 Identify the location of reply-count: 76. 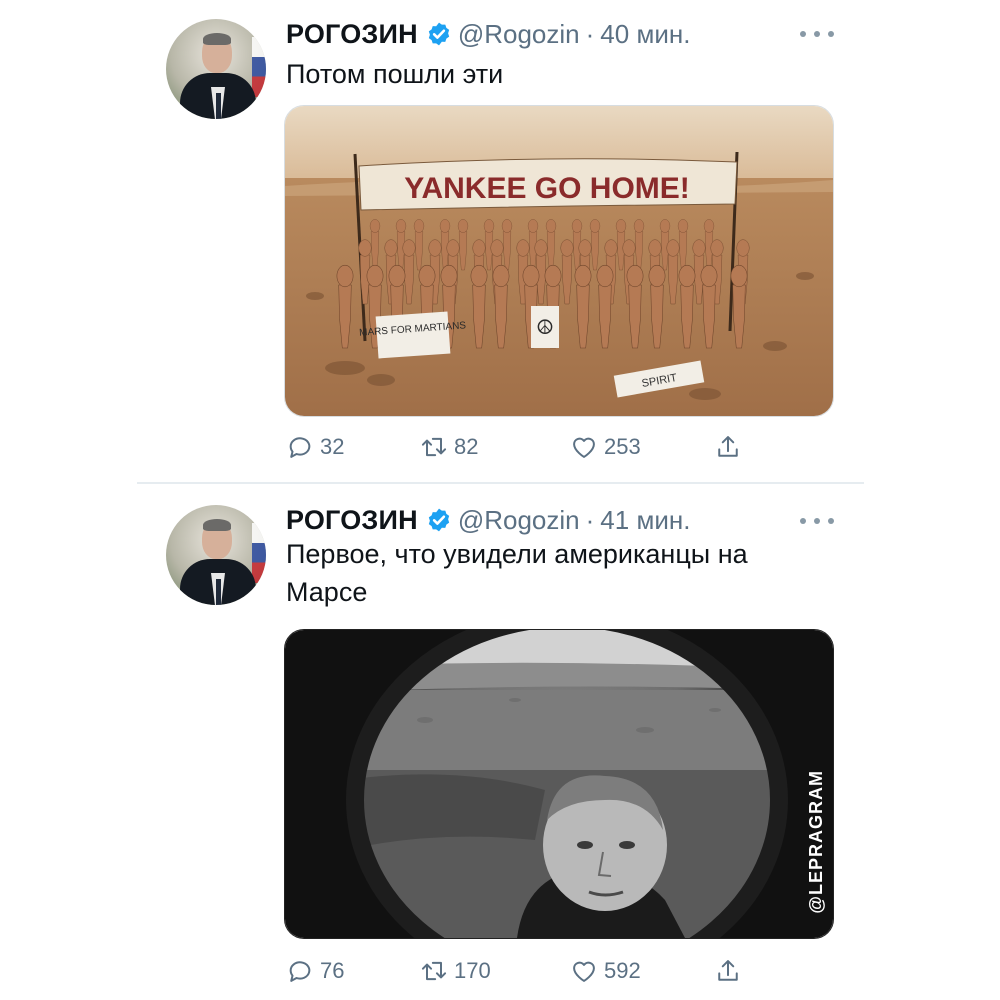
(332, 970).